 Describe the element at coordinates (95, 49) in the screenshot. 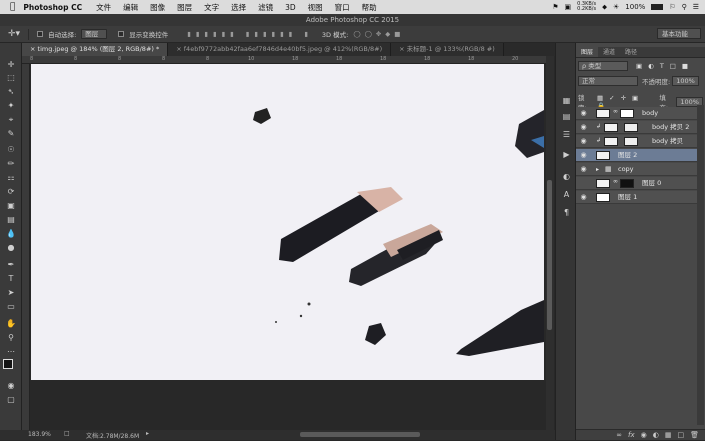

I see `tab-timg: × timg.jpeg @ 184% (图层 2, RGB/8#) *` at that location.